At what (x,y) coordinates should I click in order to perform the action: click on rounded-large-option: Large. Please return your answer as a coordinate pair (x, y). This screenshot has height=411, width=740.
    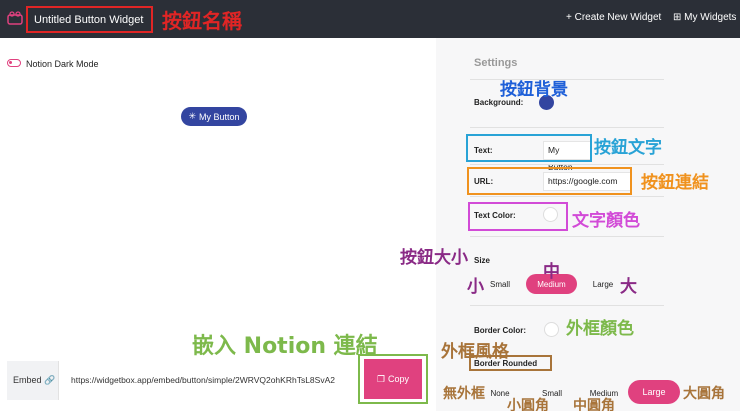
    Looking at the image, I should click on (654, 392).